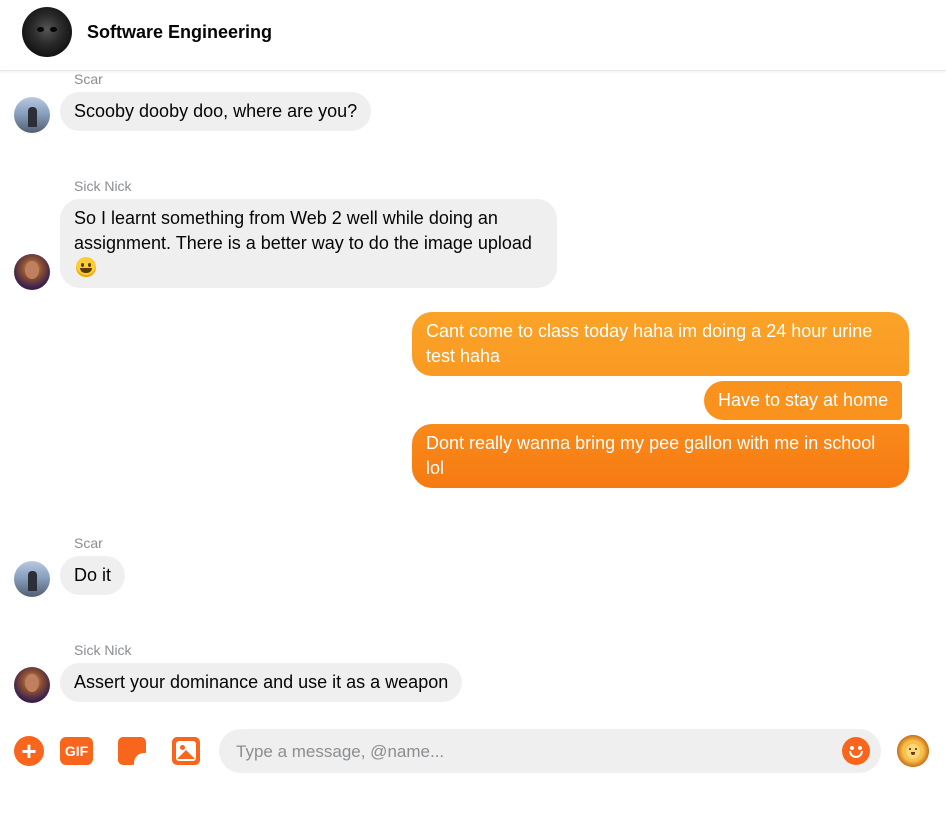  What do you see at coordinates (47, 32) in the screenshot?
I see `group-avatar` at bounding box center [47, 32].